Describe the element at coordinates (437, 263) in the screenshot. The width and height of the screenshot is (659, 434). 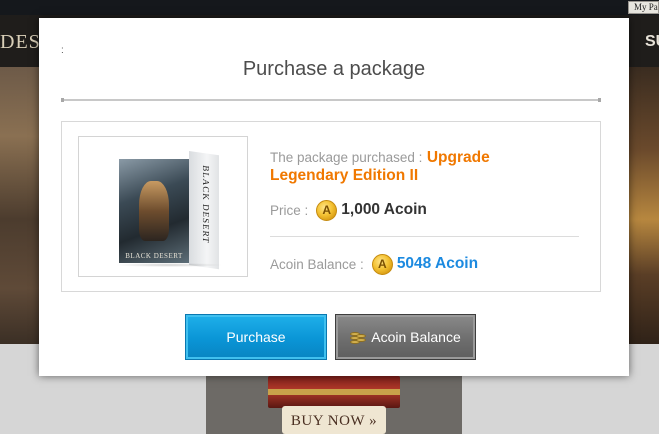
I see `balance-value: 5048 Acoin` at that location.